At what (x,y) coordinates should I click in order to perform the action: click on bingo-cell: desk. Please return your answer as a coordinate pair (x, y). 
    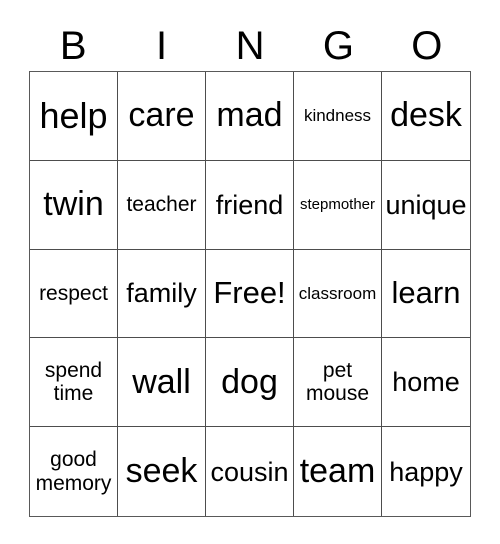
    Looking at the image, I should click on (426, 116).